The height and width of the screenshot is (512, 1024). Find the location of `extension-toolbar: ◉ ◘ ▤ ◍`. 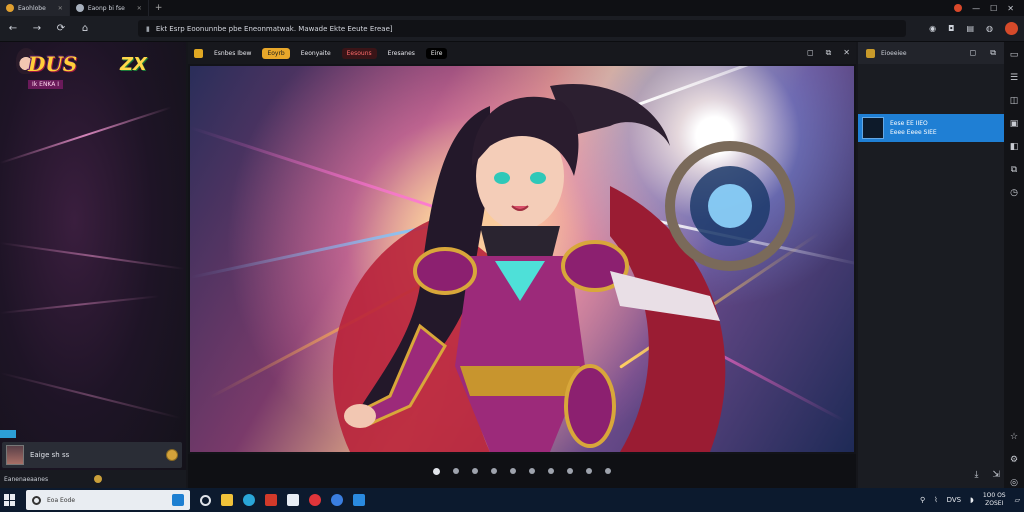

extension-toolbar: ◉ ◘ ▤ ◍ is located at coordinates (973, 28).